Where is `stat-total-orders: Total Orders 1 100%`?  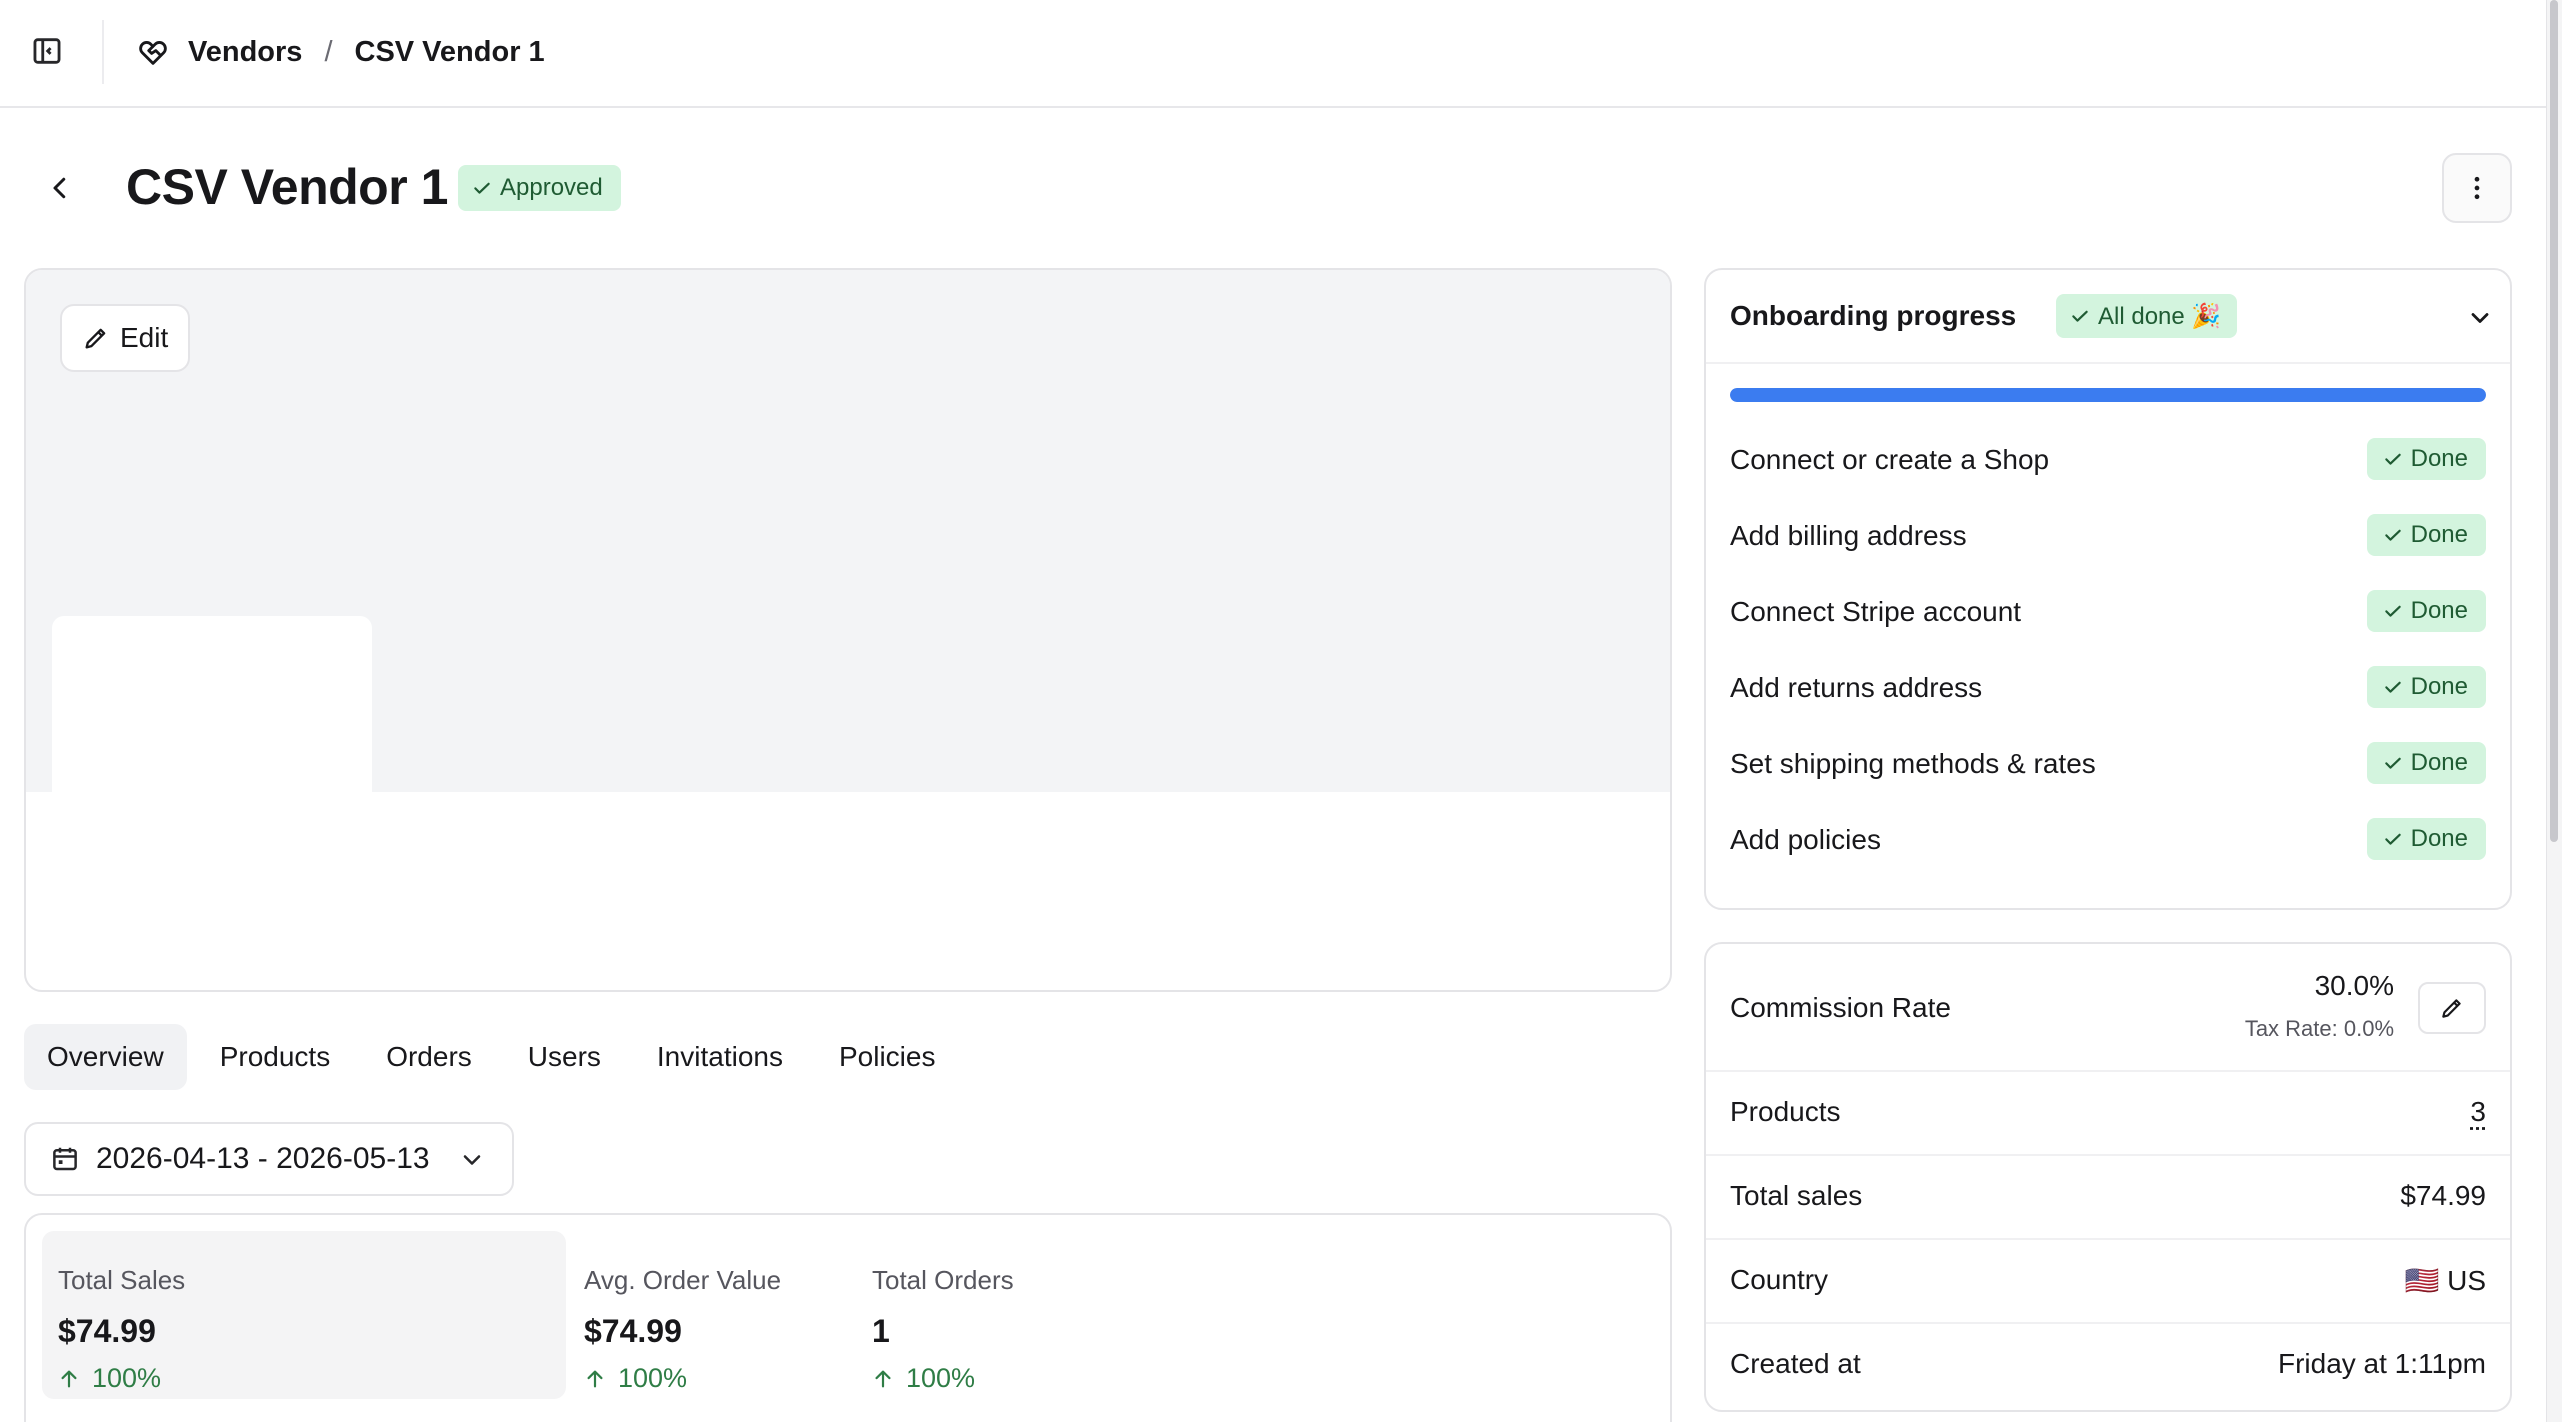
stat-total-orders: Total Orders 1 100% is located at coordinates (992, 1315).